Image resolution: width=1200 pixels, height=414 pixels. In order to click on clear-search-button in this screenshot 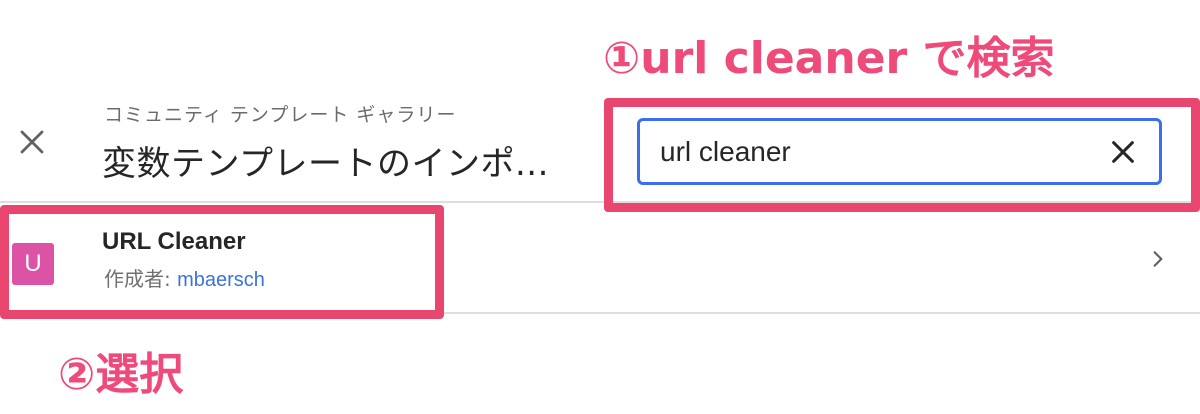, I will do `click(1123, 152)`.